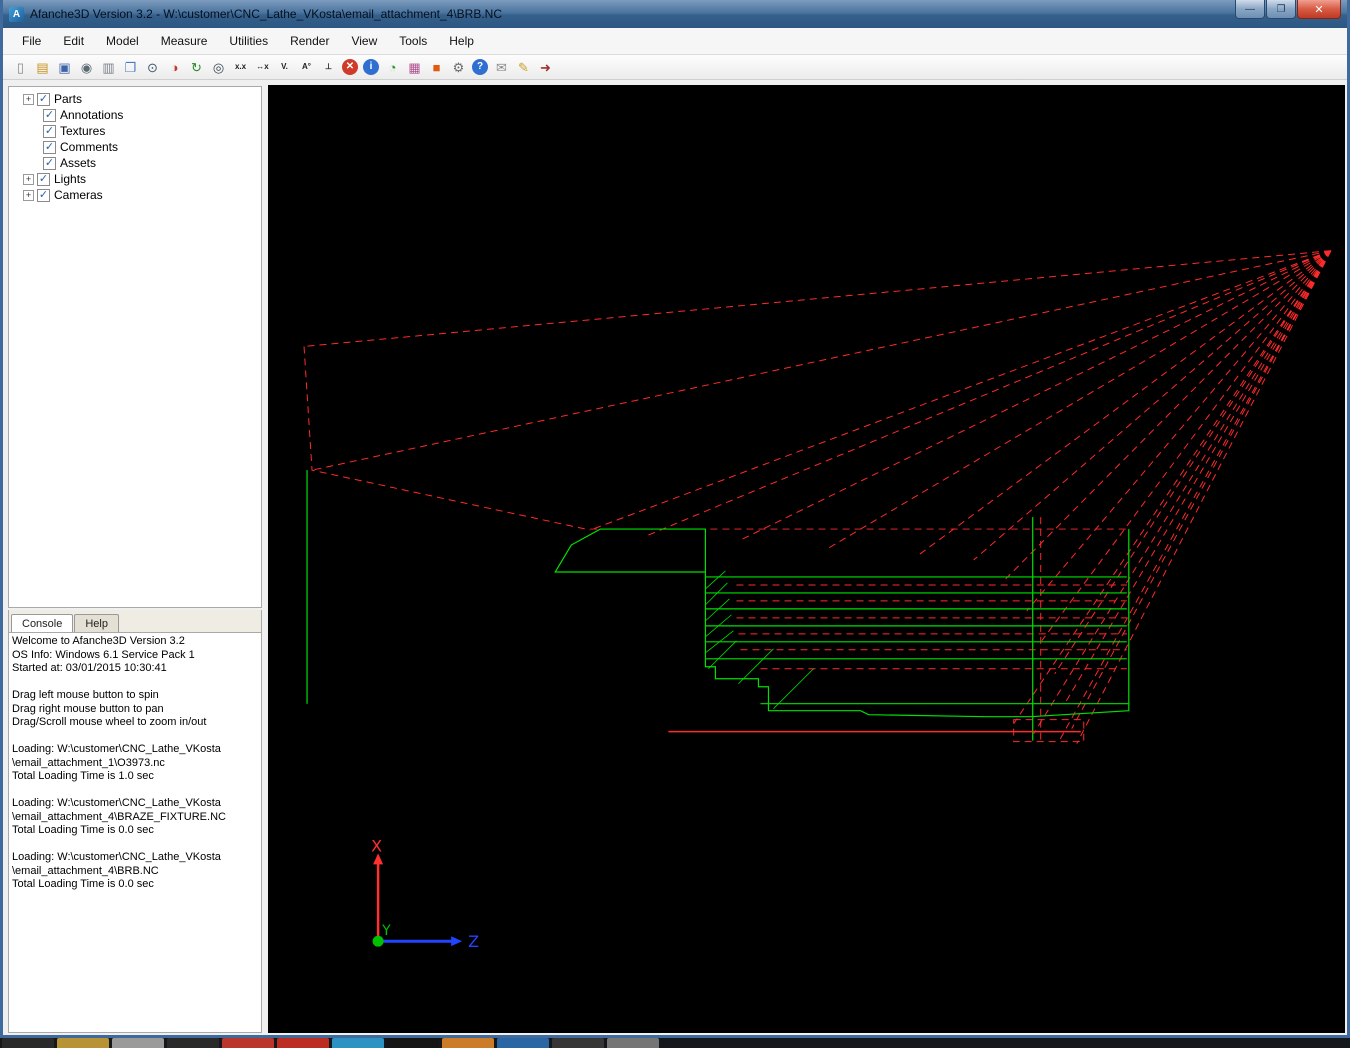 This screenshot has height=1048, width=1350. What do you see at coordinates (425, 893) in the screenshot?
I see `axis-triad: X Y Z` at bounding box center [425, 893].